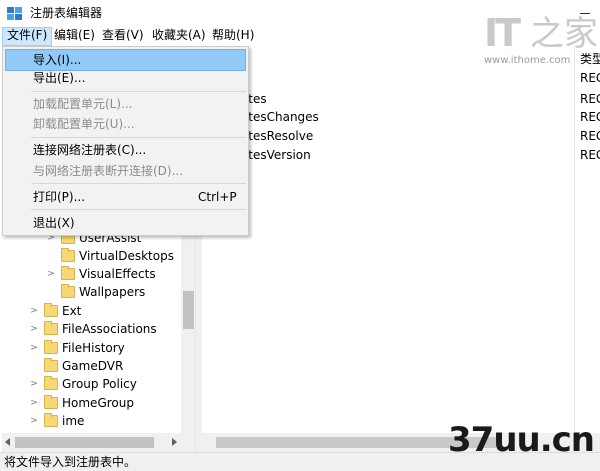 The width and height of the screenshot is (600, 471). I want to click on tree-item: > VisualEffects, so click(91, 274).